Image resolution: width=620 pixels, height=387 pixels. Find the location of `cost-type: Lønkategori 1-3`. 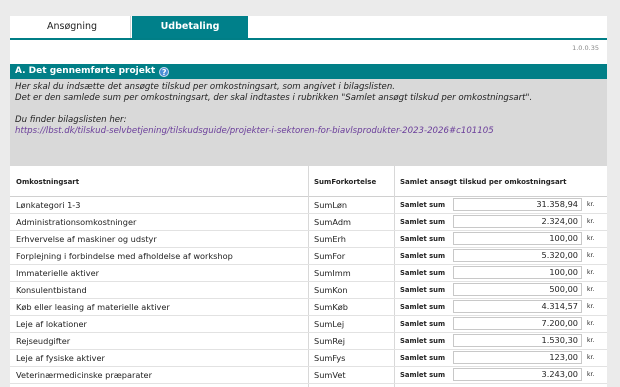

cost-type: Lønkategori 1-3 is located at coordinates (48, 205).